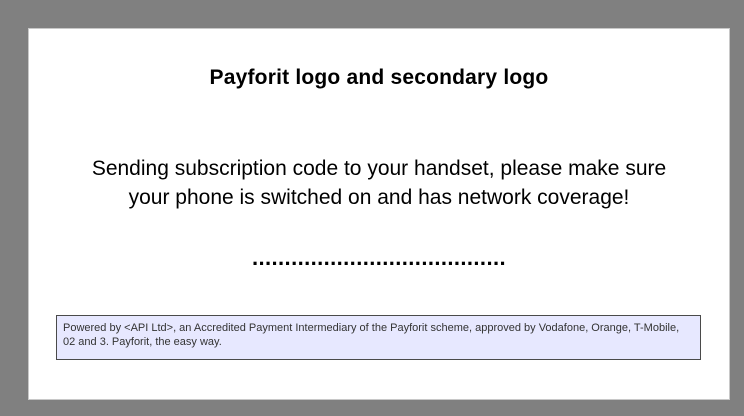 This screenshot has height=416, width=744. What do you see at coordinates (379, 77) in the screenshot?
I see `payforit-logo-placeholder: Payforit logo and secondary logo` at bounding box center [379, 77].